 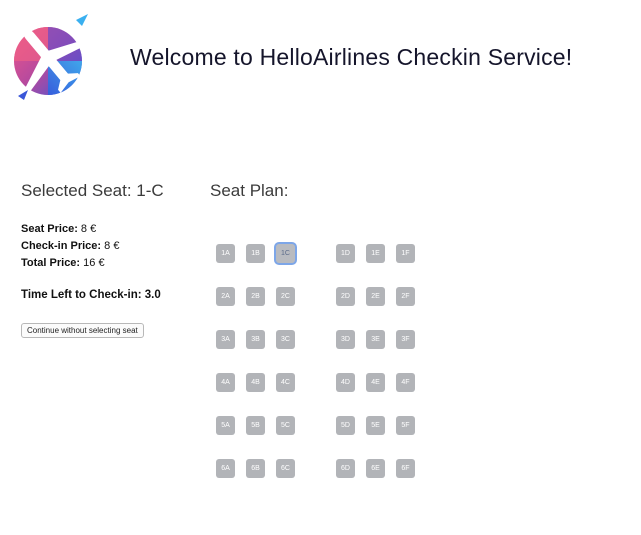 What do you see at coordinates (92, 190) in the screenshot?
I see `selected-seat-heading: Selected Seat: 1-C` at bounding box center [92, 190].